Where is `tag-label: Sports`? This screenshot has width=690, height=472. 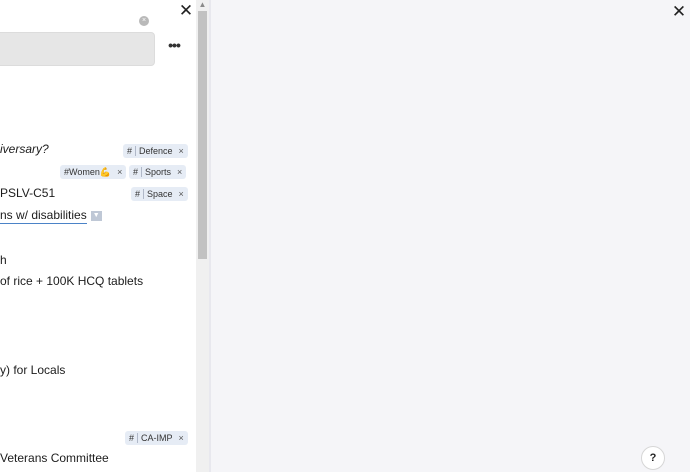
tag-label: Sports is located at coordinates (158, 172).